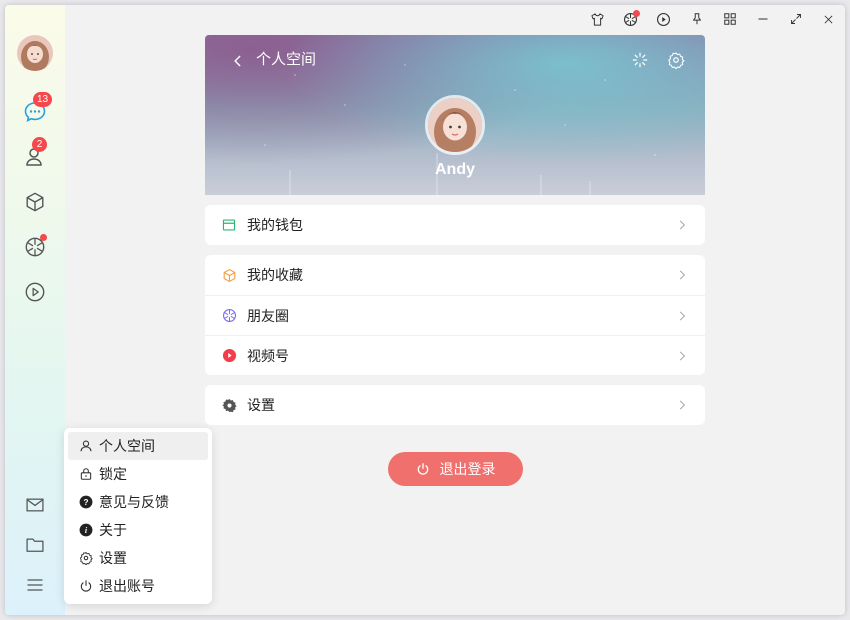 The image size is (850, 620). What do you see at coordinates (138, 558) in the screenshot?
I see `popup-item-settings: 设置` at bounding box center [138, 558].